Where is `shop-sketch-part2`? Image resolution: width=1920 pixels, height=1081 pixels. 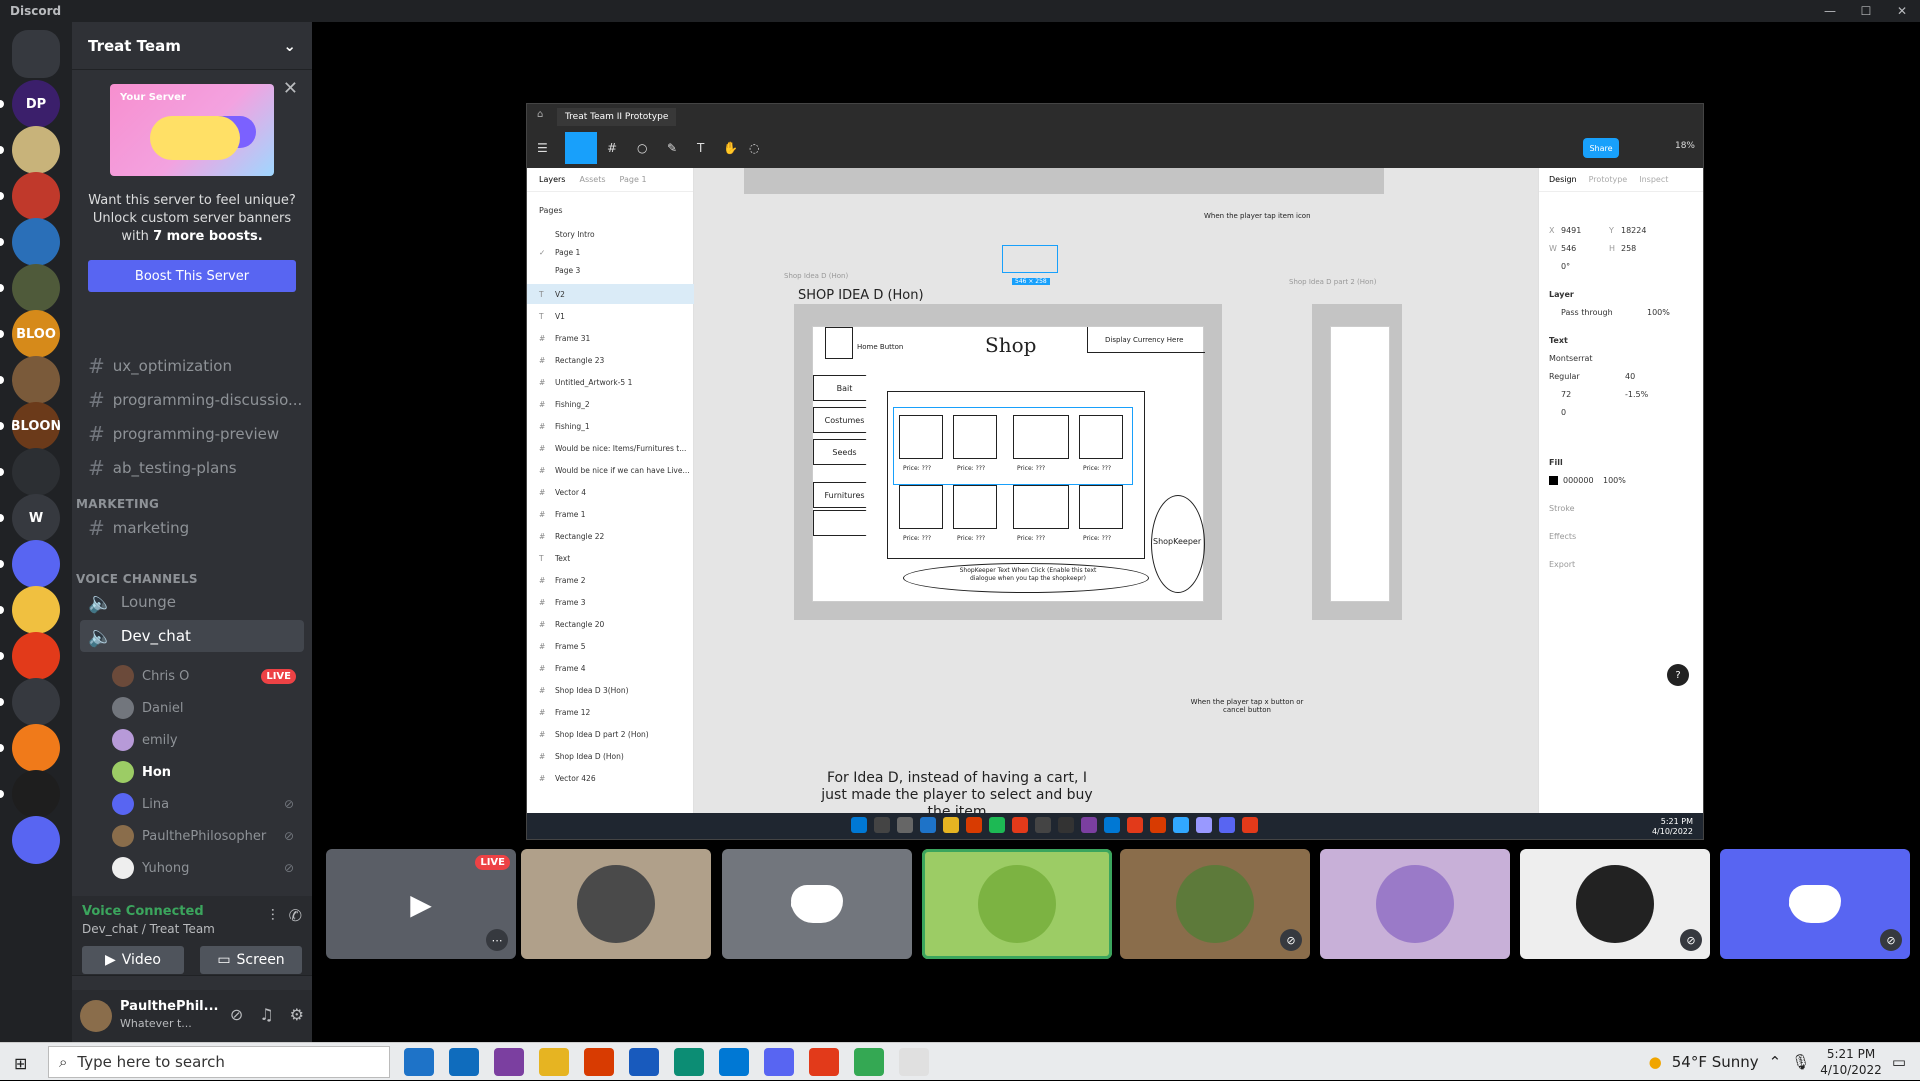
shop-sketch-part2 is located at coordinates (1360, 464).